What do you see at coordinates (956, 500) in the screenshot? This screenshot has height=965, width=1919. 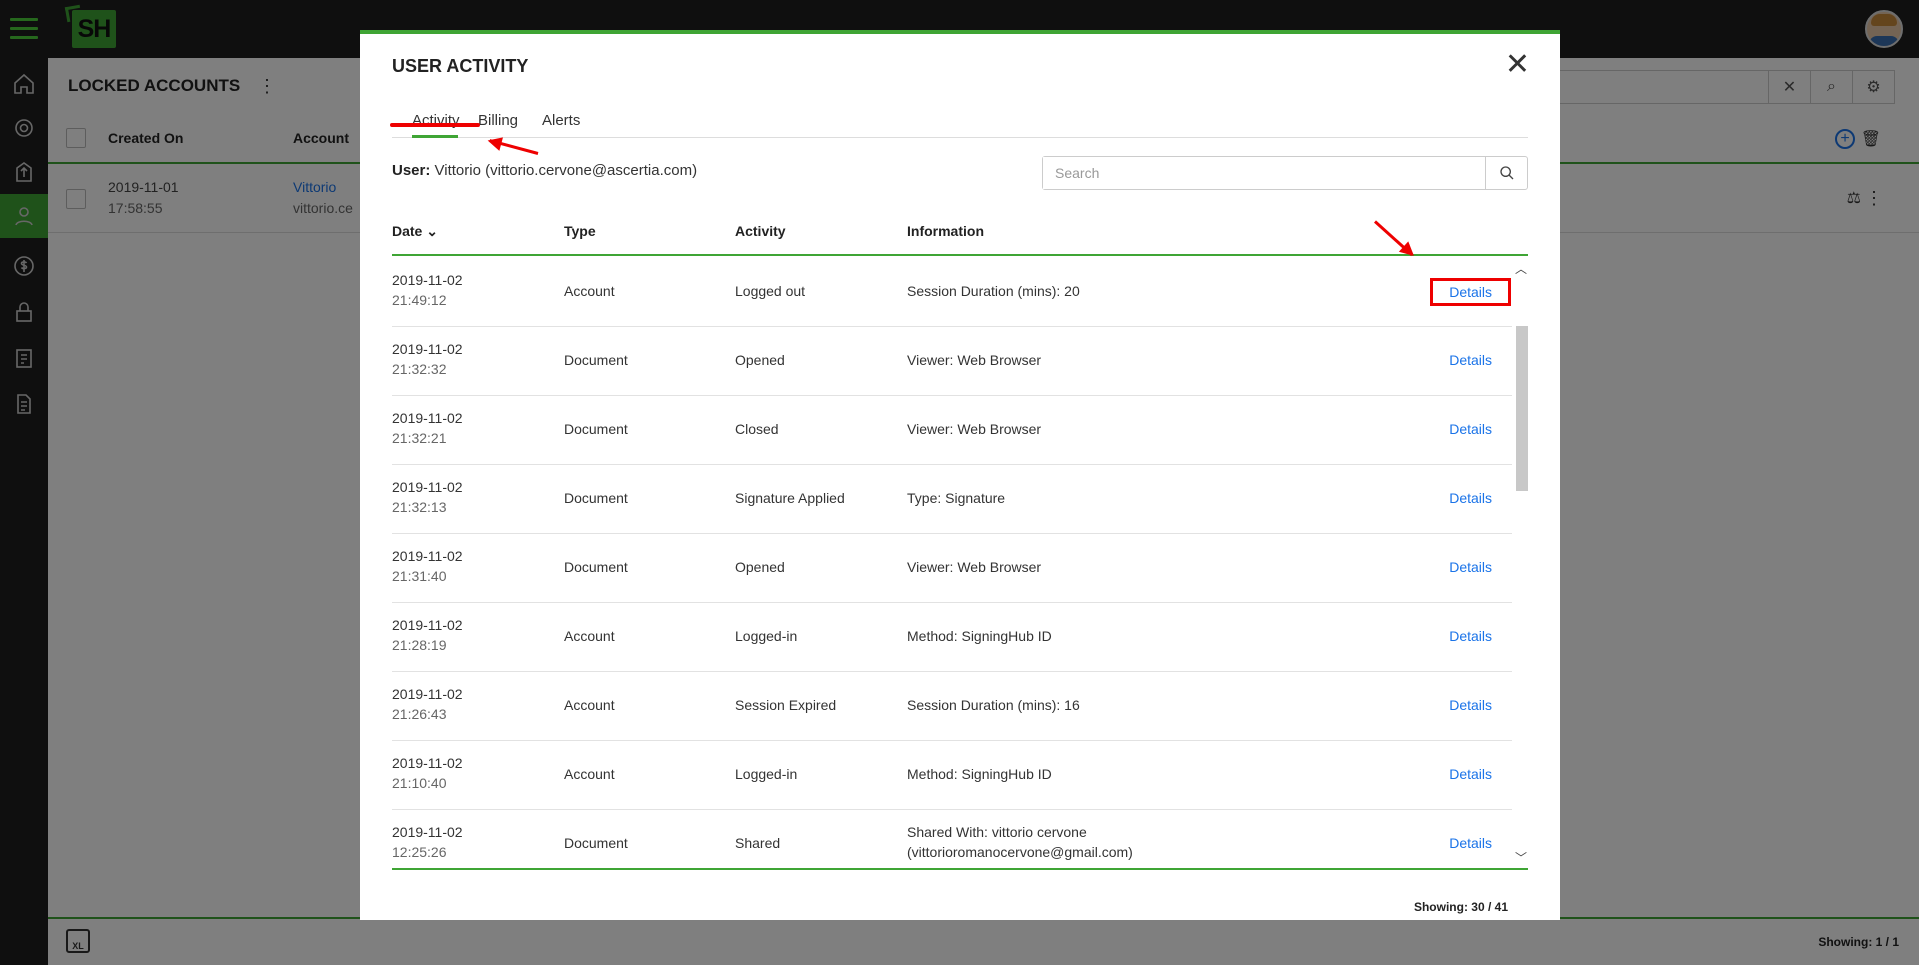 I see `row-information: Type: Signature` at bounding box center [956, 500].